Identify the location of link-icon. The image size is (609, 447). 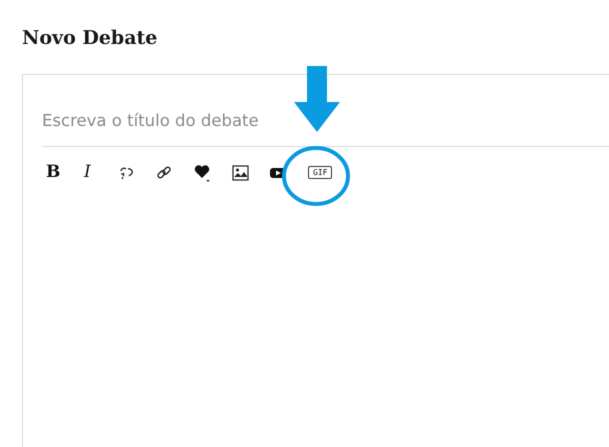
(164, 172).